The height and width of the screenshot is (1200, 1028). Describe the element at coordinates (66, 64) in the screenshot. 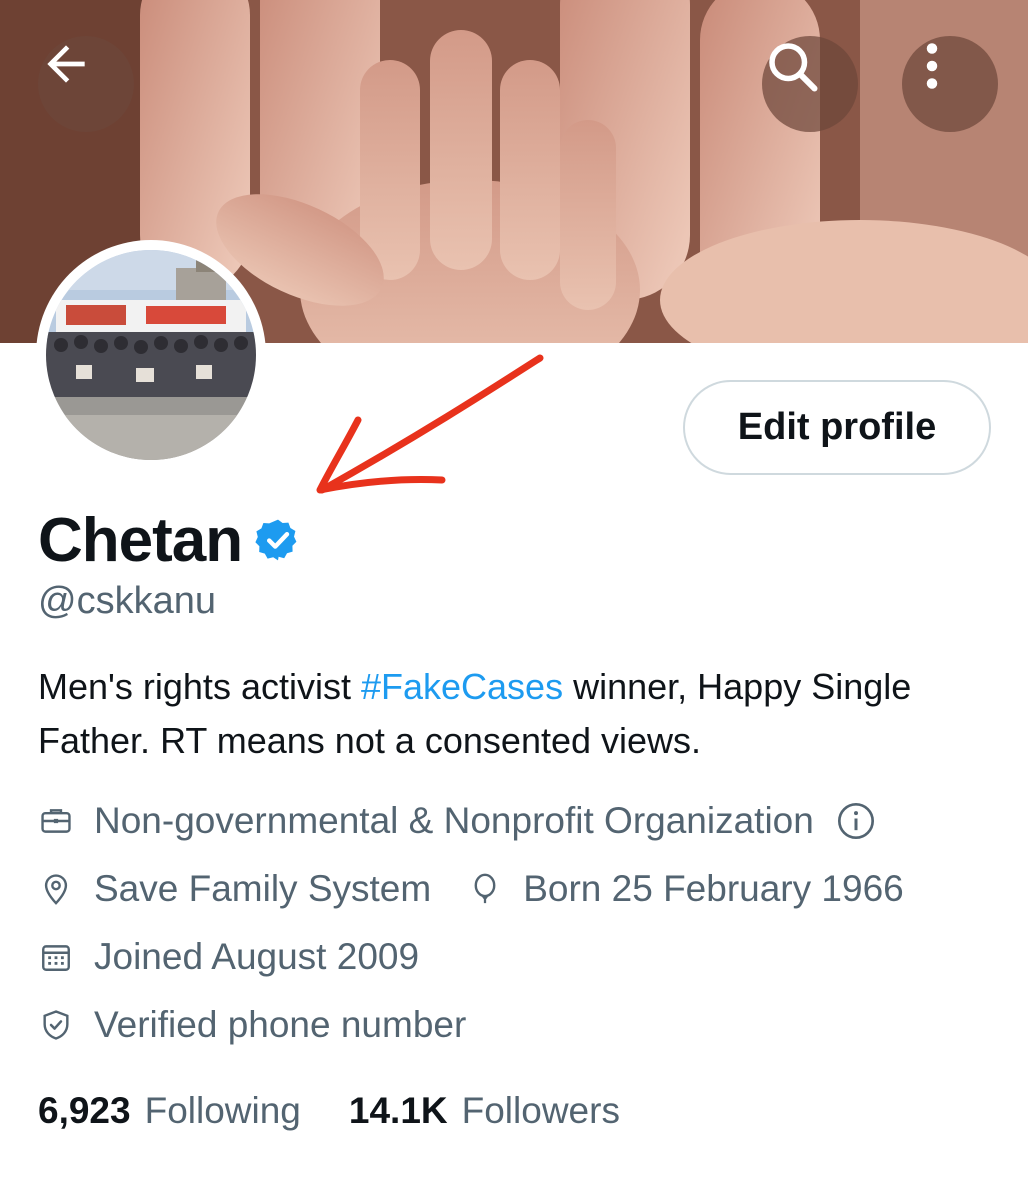

I see `arrow-left-icon` at that location.